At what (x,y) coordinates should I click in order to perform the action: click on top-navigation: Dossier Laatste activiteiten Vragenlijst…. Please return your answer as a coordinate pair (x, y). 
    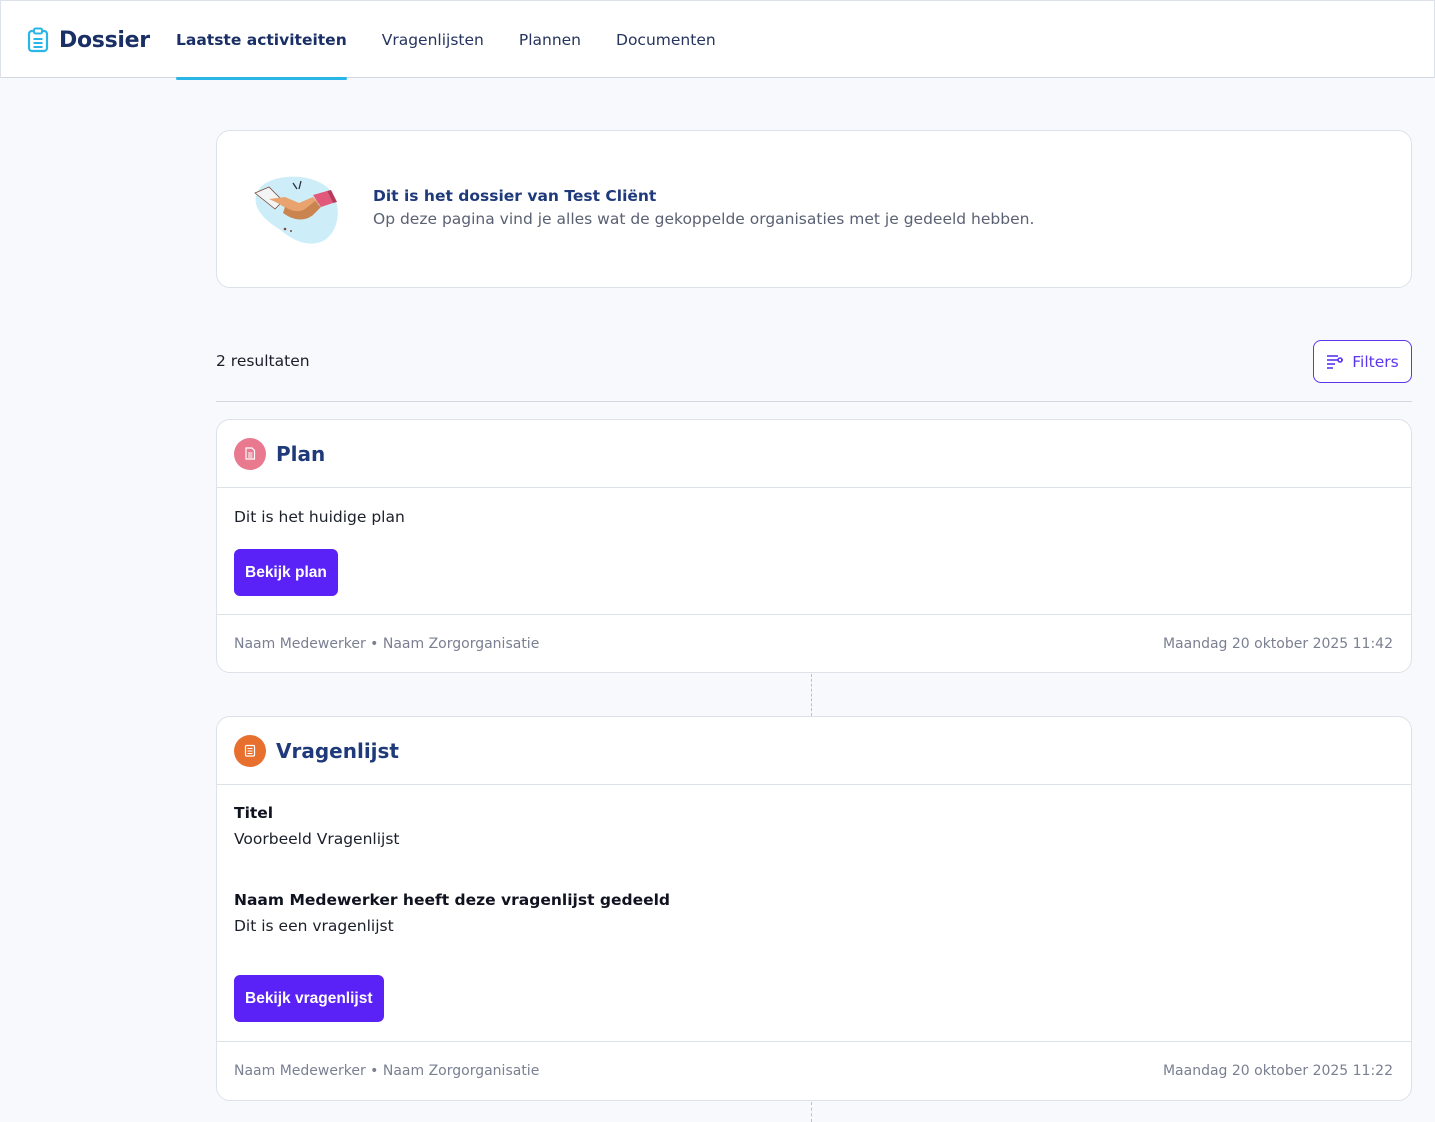
    Looking at the image, I should click on (717, 40).